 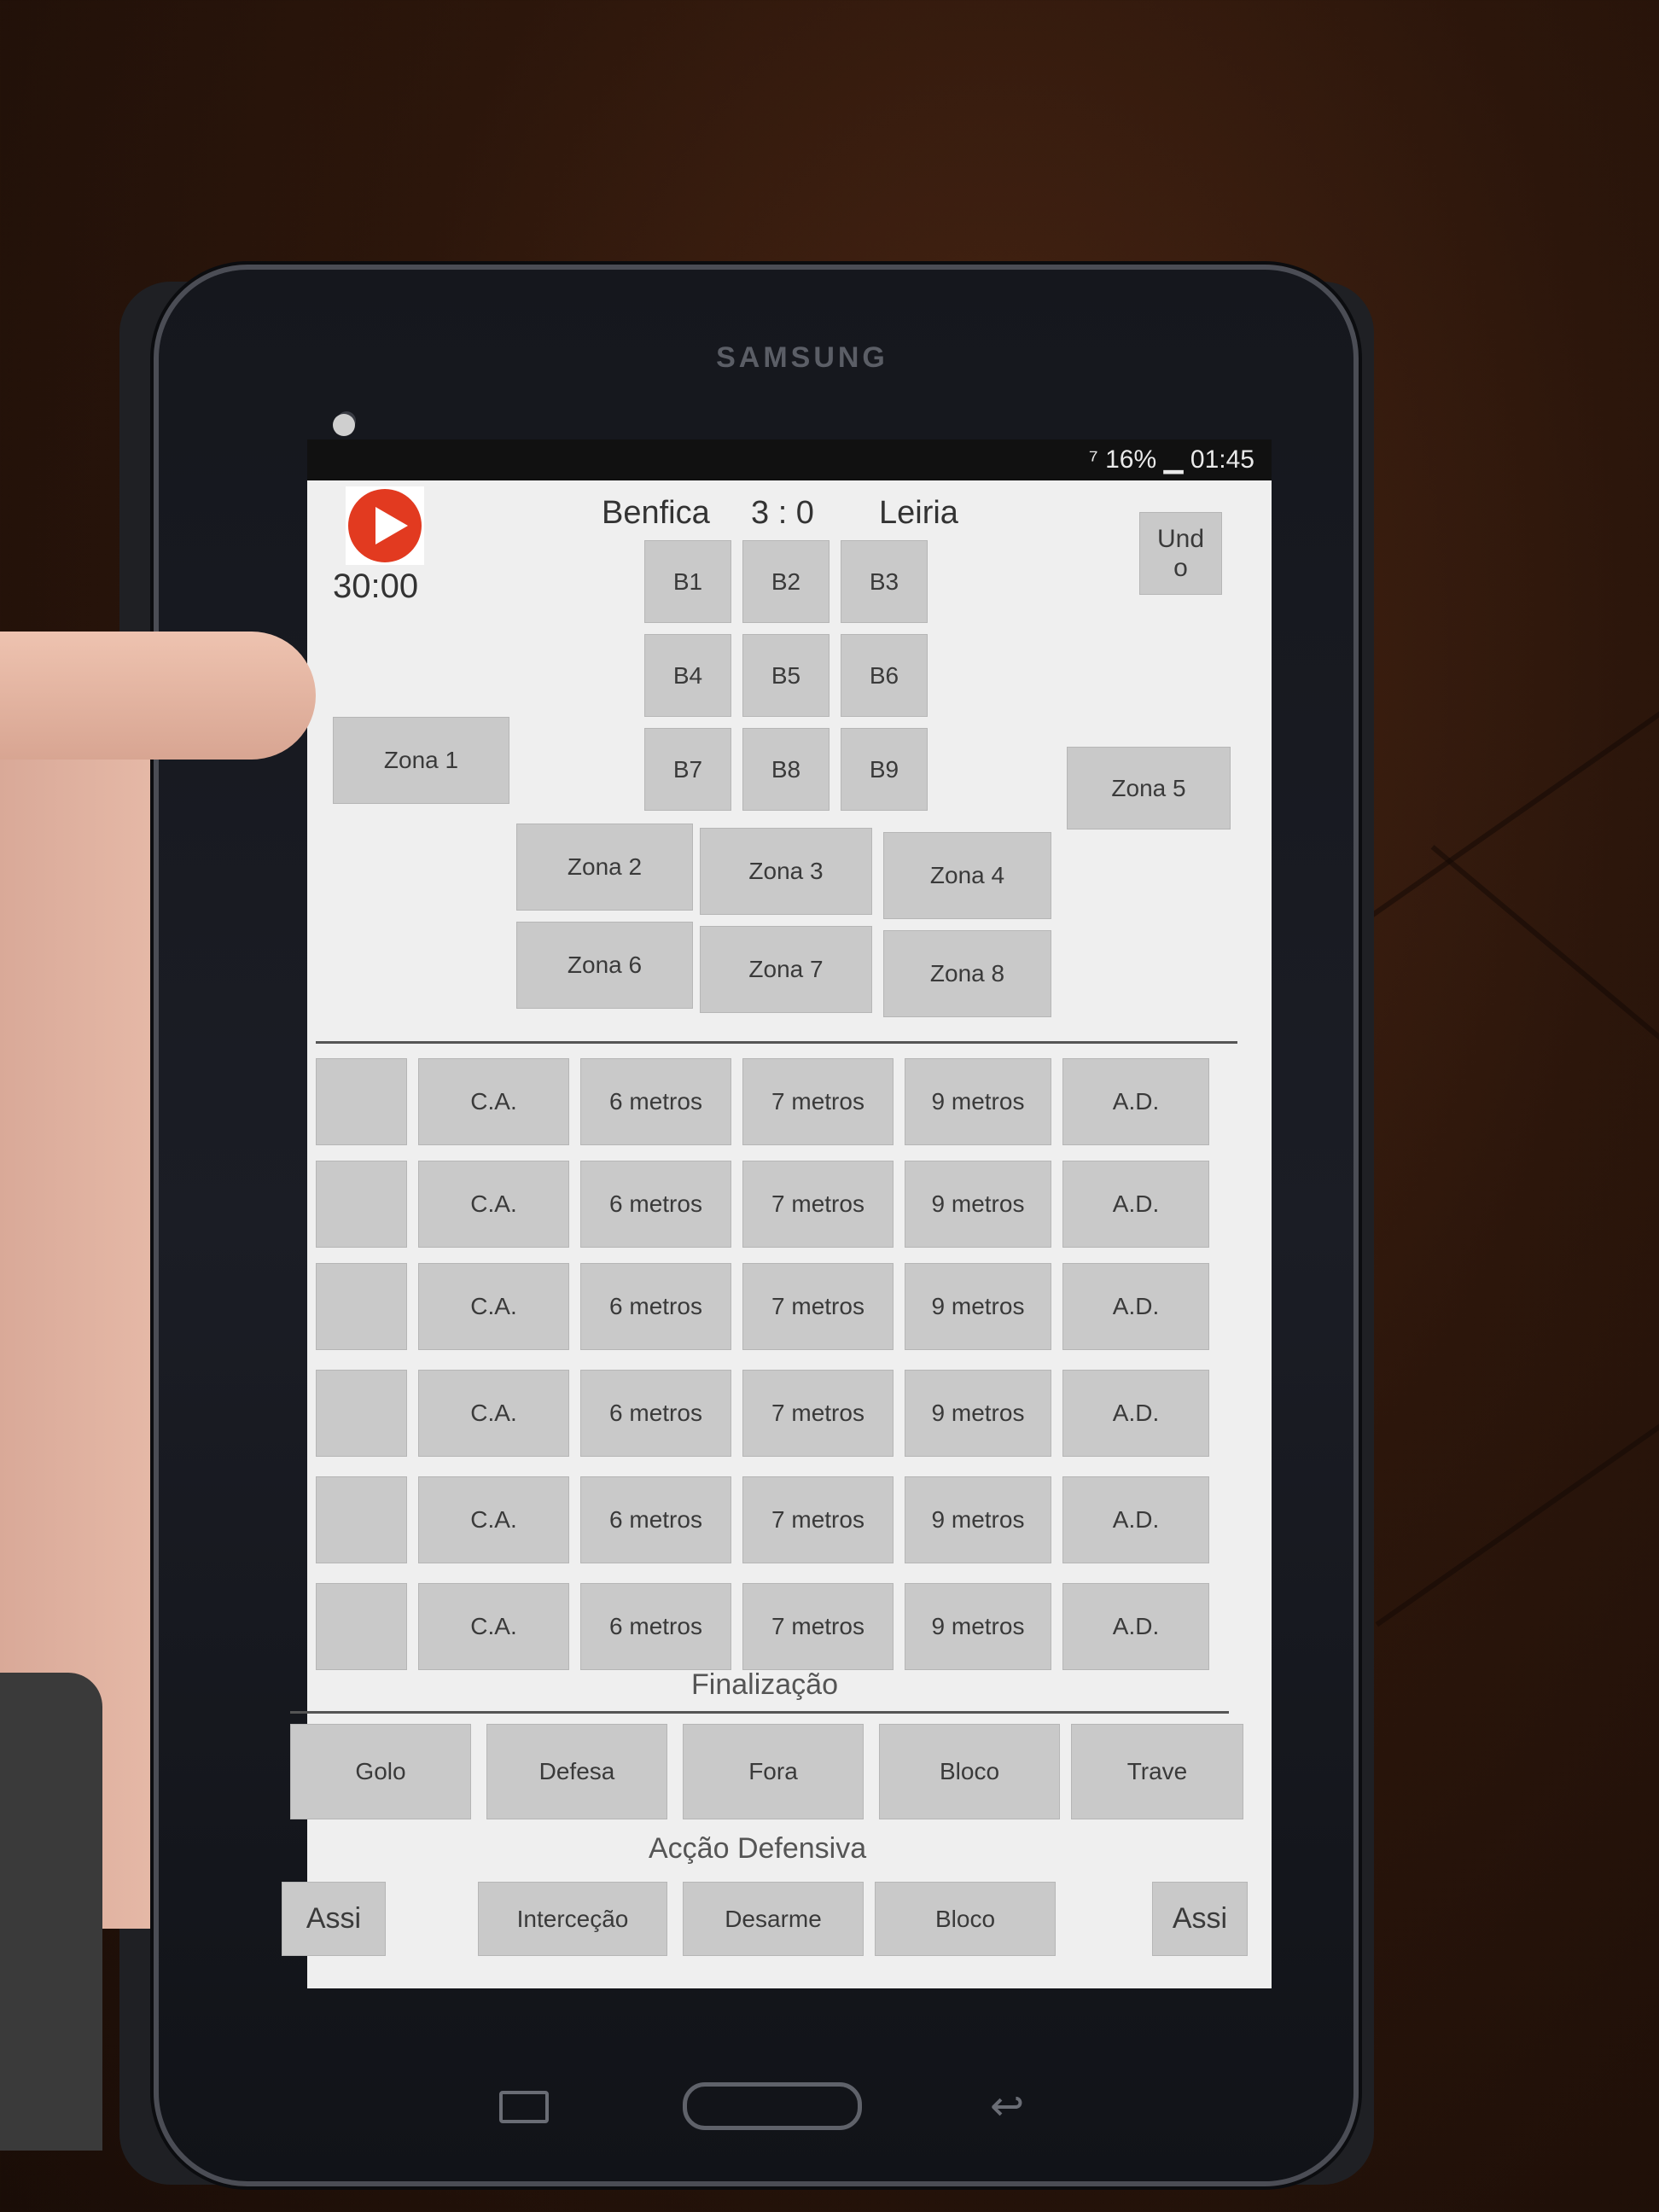 What do you see at coordinates (773, 1919) in the screenshot?
I see `defensive-desarme-button: Desarme` at bounding box center [773, 1919].